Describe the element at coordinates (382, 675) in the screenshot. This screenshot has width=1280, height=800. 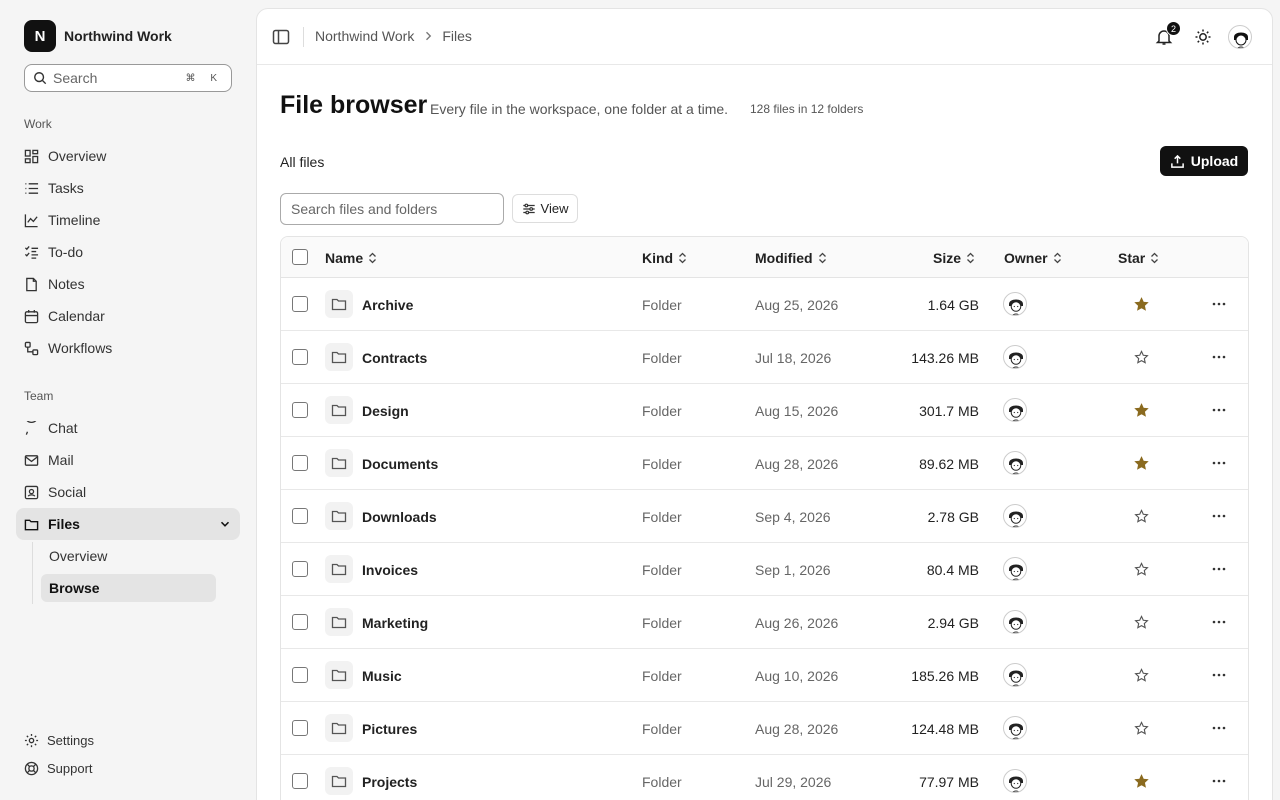
I see `file-name: Music` at that location.